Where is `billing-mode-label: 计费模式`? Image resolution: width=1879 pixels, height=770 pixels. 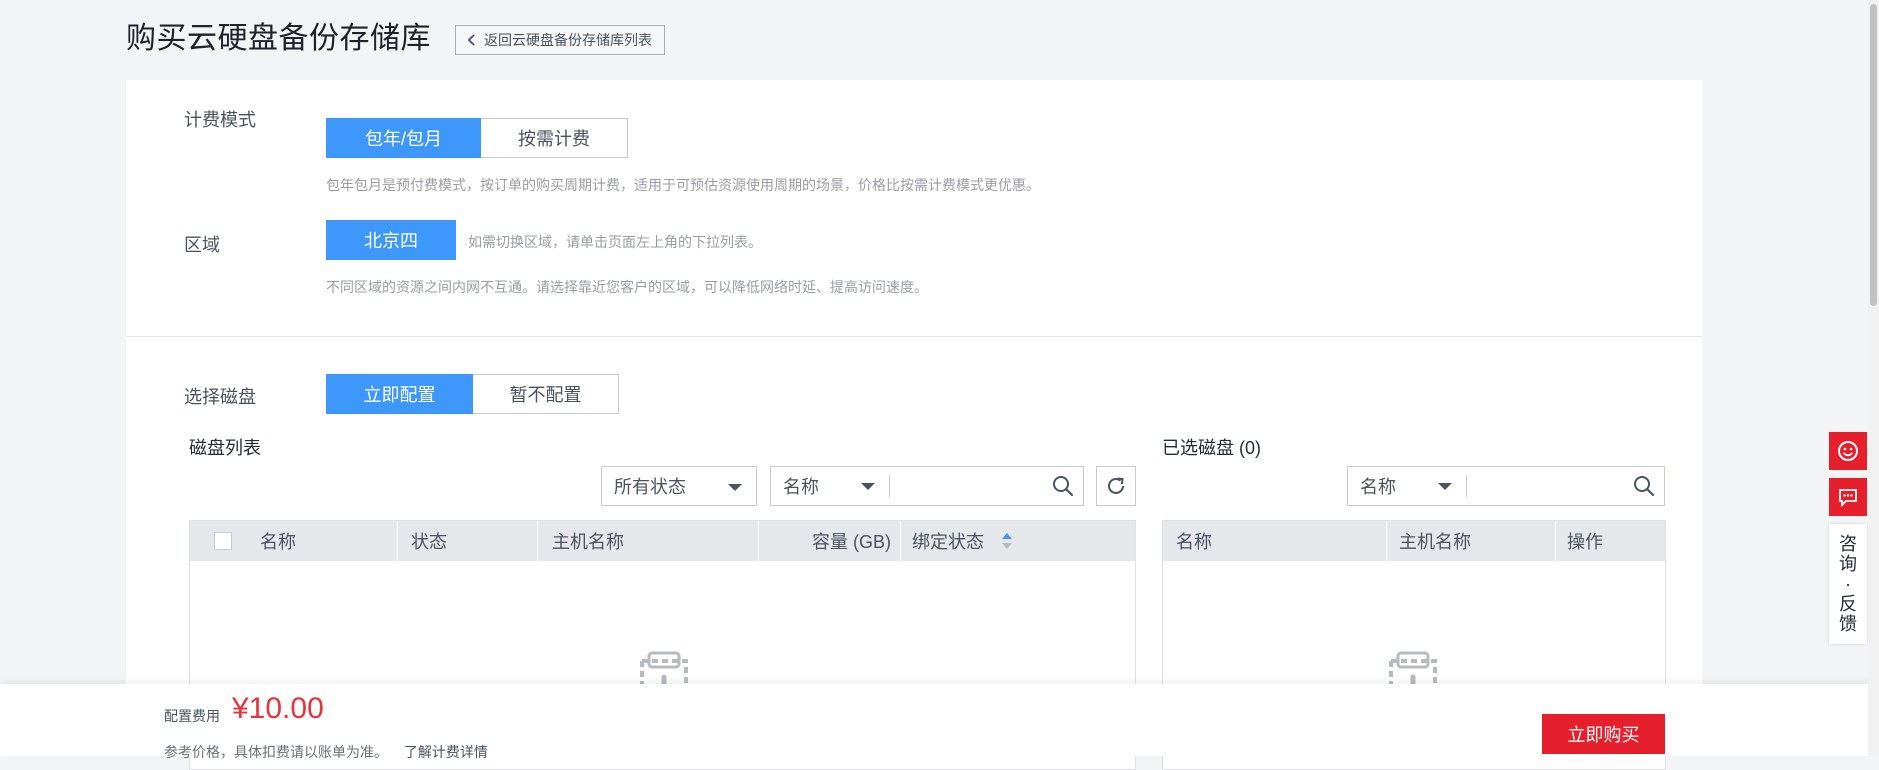 billing-mode-label: 计费模式 is located at coordinates (220, 120).